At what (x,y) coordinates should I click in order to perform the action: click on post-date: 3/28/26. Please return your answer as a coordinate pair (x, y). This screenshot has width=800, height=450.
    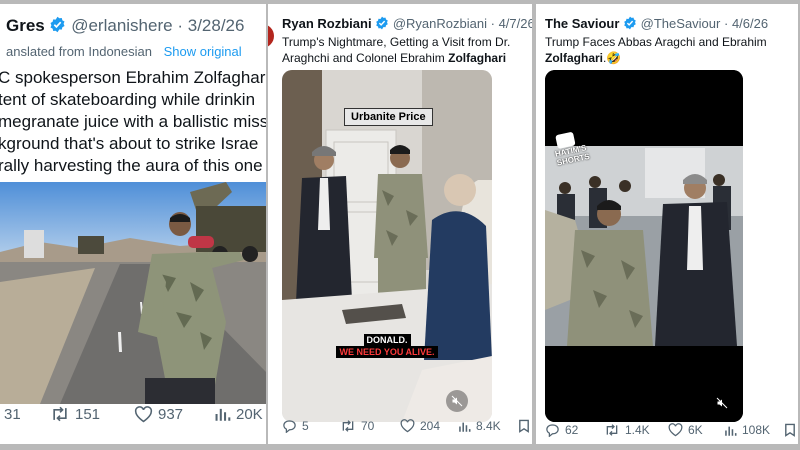
    Looking at the image, I should click on (216, 25).